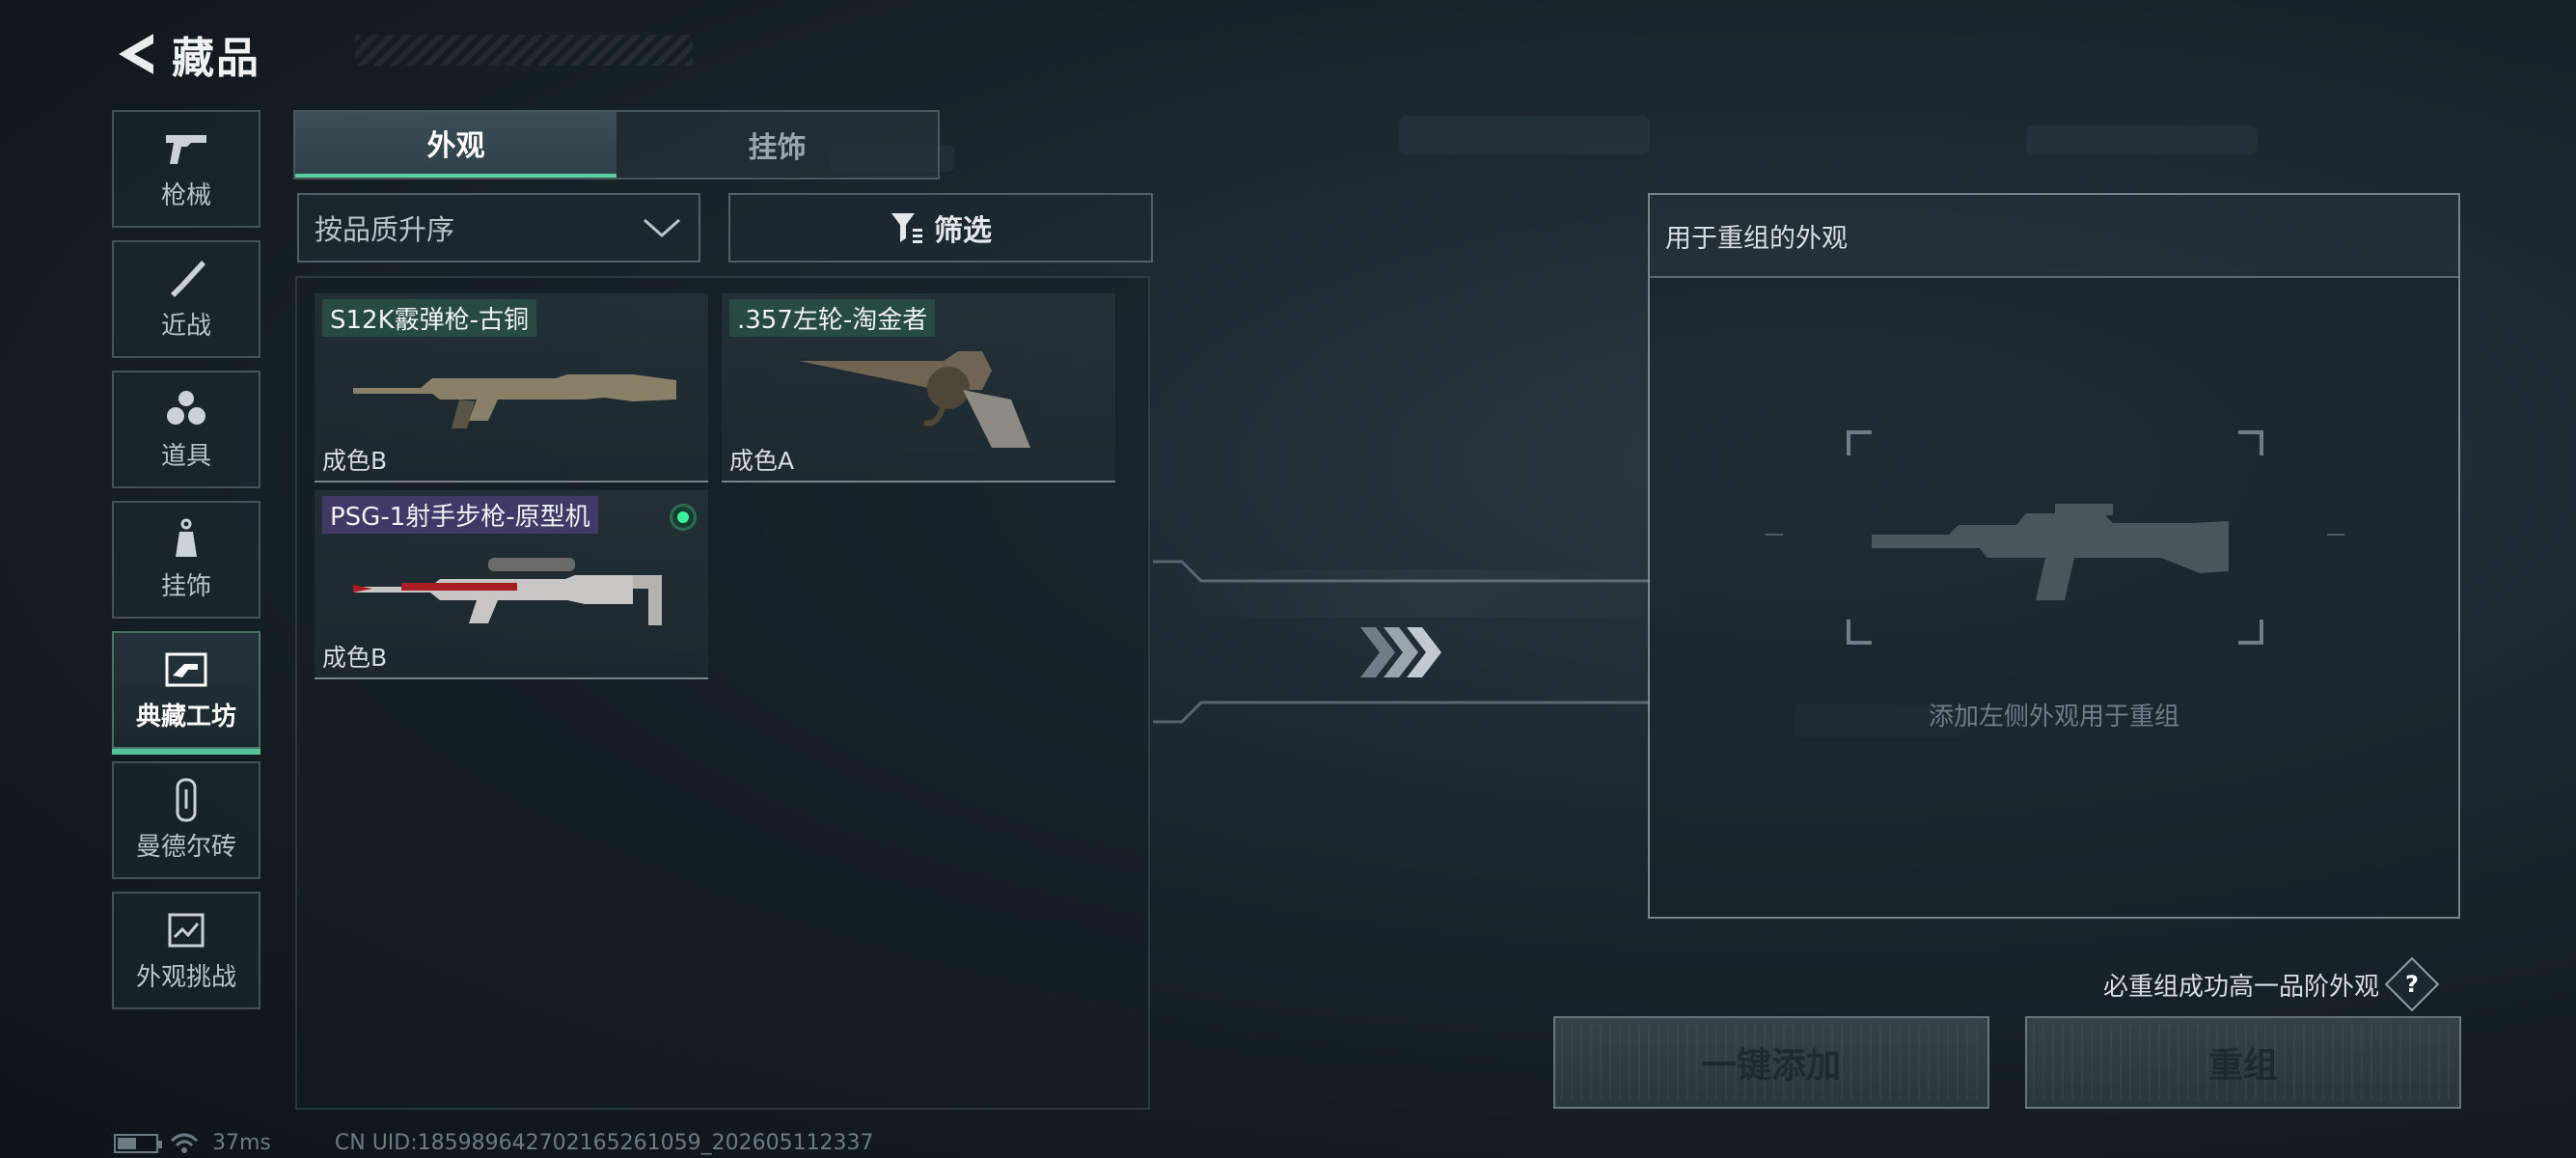 Image resolution: width=2576 pixels, height=1158 pixels. I want to click on page-title: 藏品, so click(216, 58).